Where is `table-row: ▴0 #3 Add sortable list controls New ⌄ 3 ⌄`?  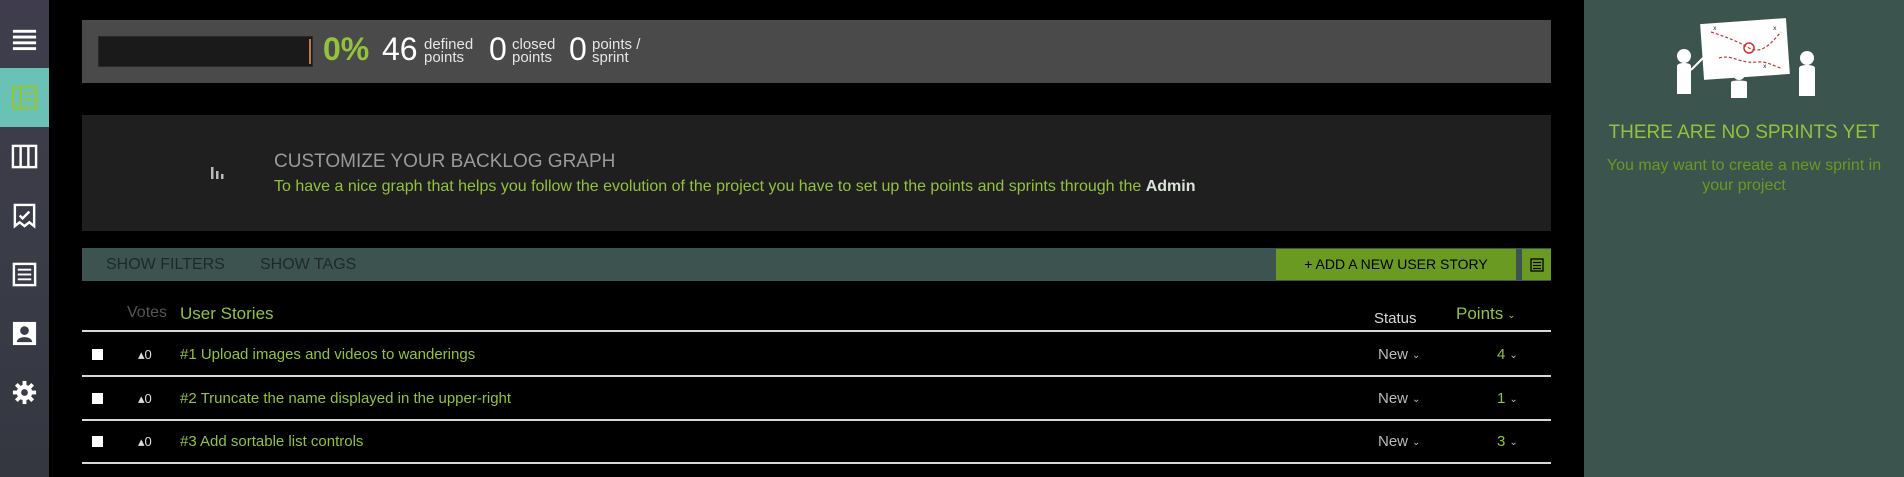
table-row: ▴0 #3 Add sortable list controls New ⌄ 3 ⌄ is located at coordinates (816, 442).